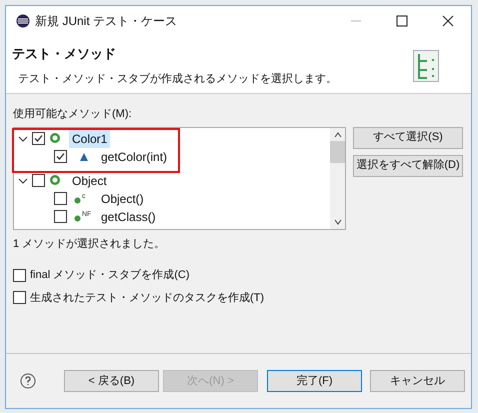 This screenshot has height=413, width=478. What do you see at coordinates (23, 21) in the screenshot?
I see `eclipse-icon` at bounding box center [23, 21].